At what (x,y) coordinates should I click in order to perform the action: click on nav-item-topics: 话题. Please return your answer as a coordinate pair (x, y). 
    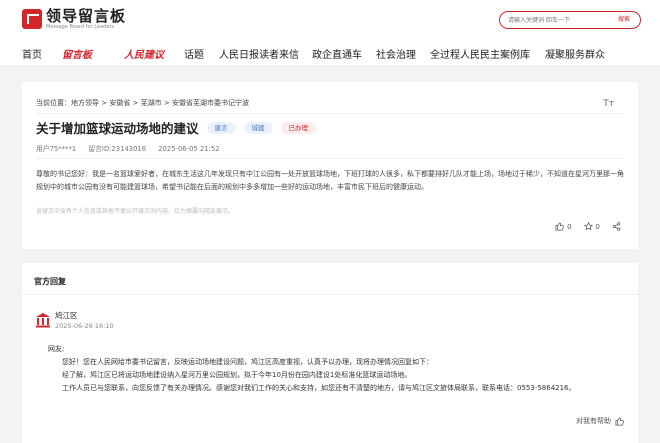
    Looking at the image, I should click on (194, 53).